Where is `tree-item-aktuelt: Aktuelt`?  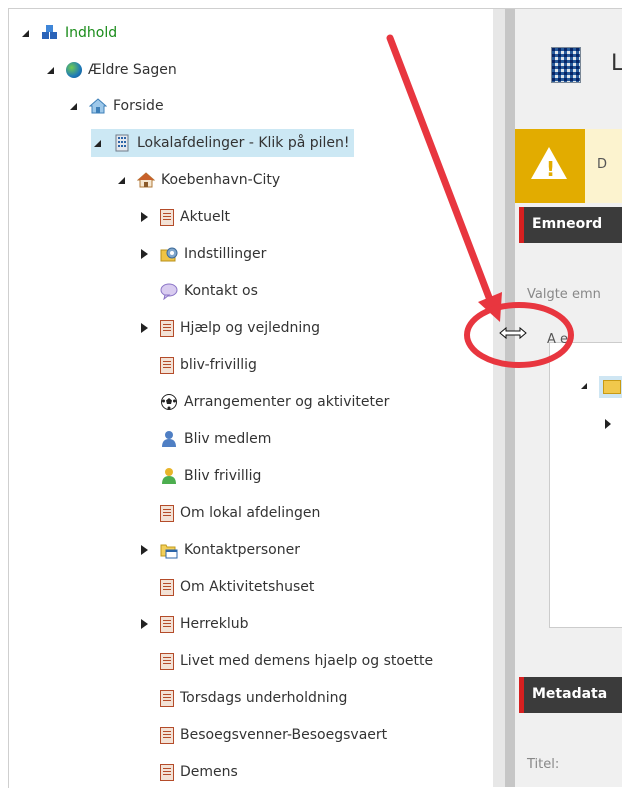
tree-item-aktuelt: Aktuelt is located at coordinates (184, 217).